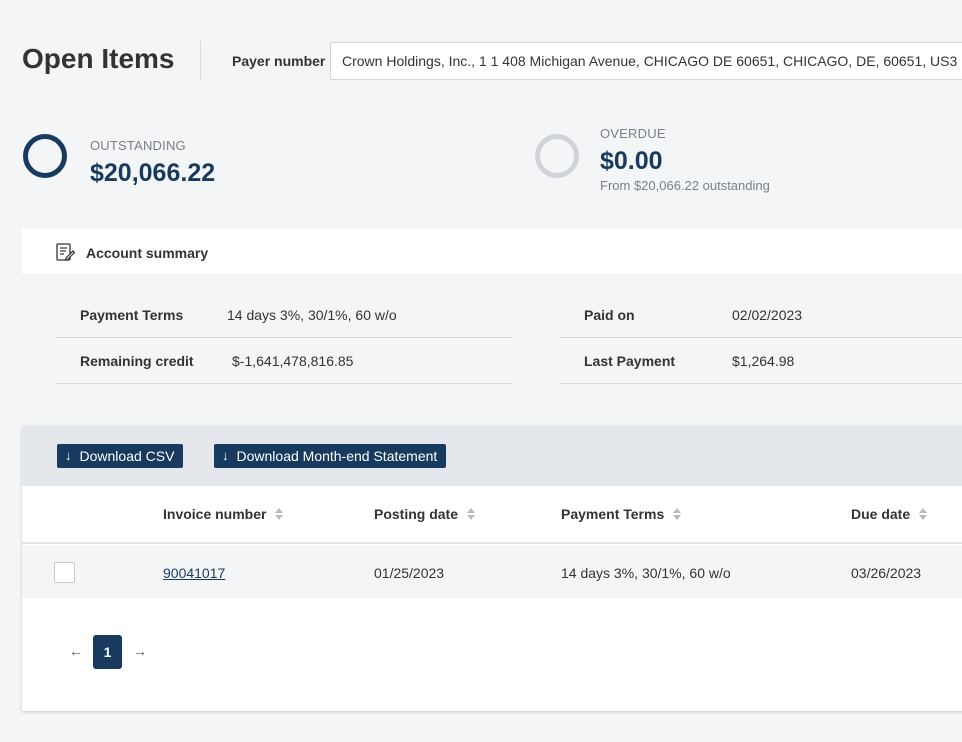 The height and width of the screenshot is (742, 962). Describe the element at coordinates (425, 514) in the screenshot. I see `column-header-posting-date: Posting date` at that location.